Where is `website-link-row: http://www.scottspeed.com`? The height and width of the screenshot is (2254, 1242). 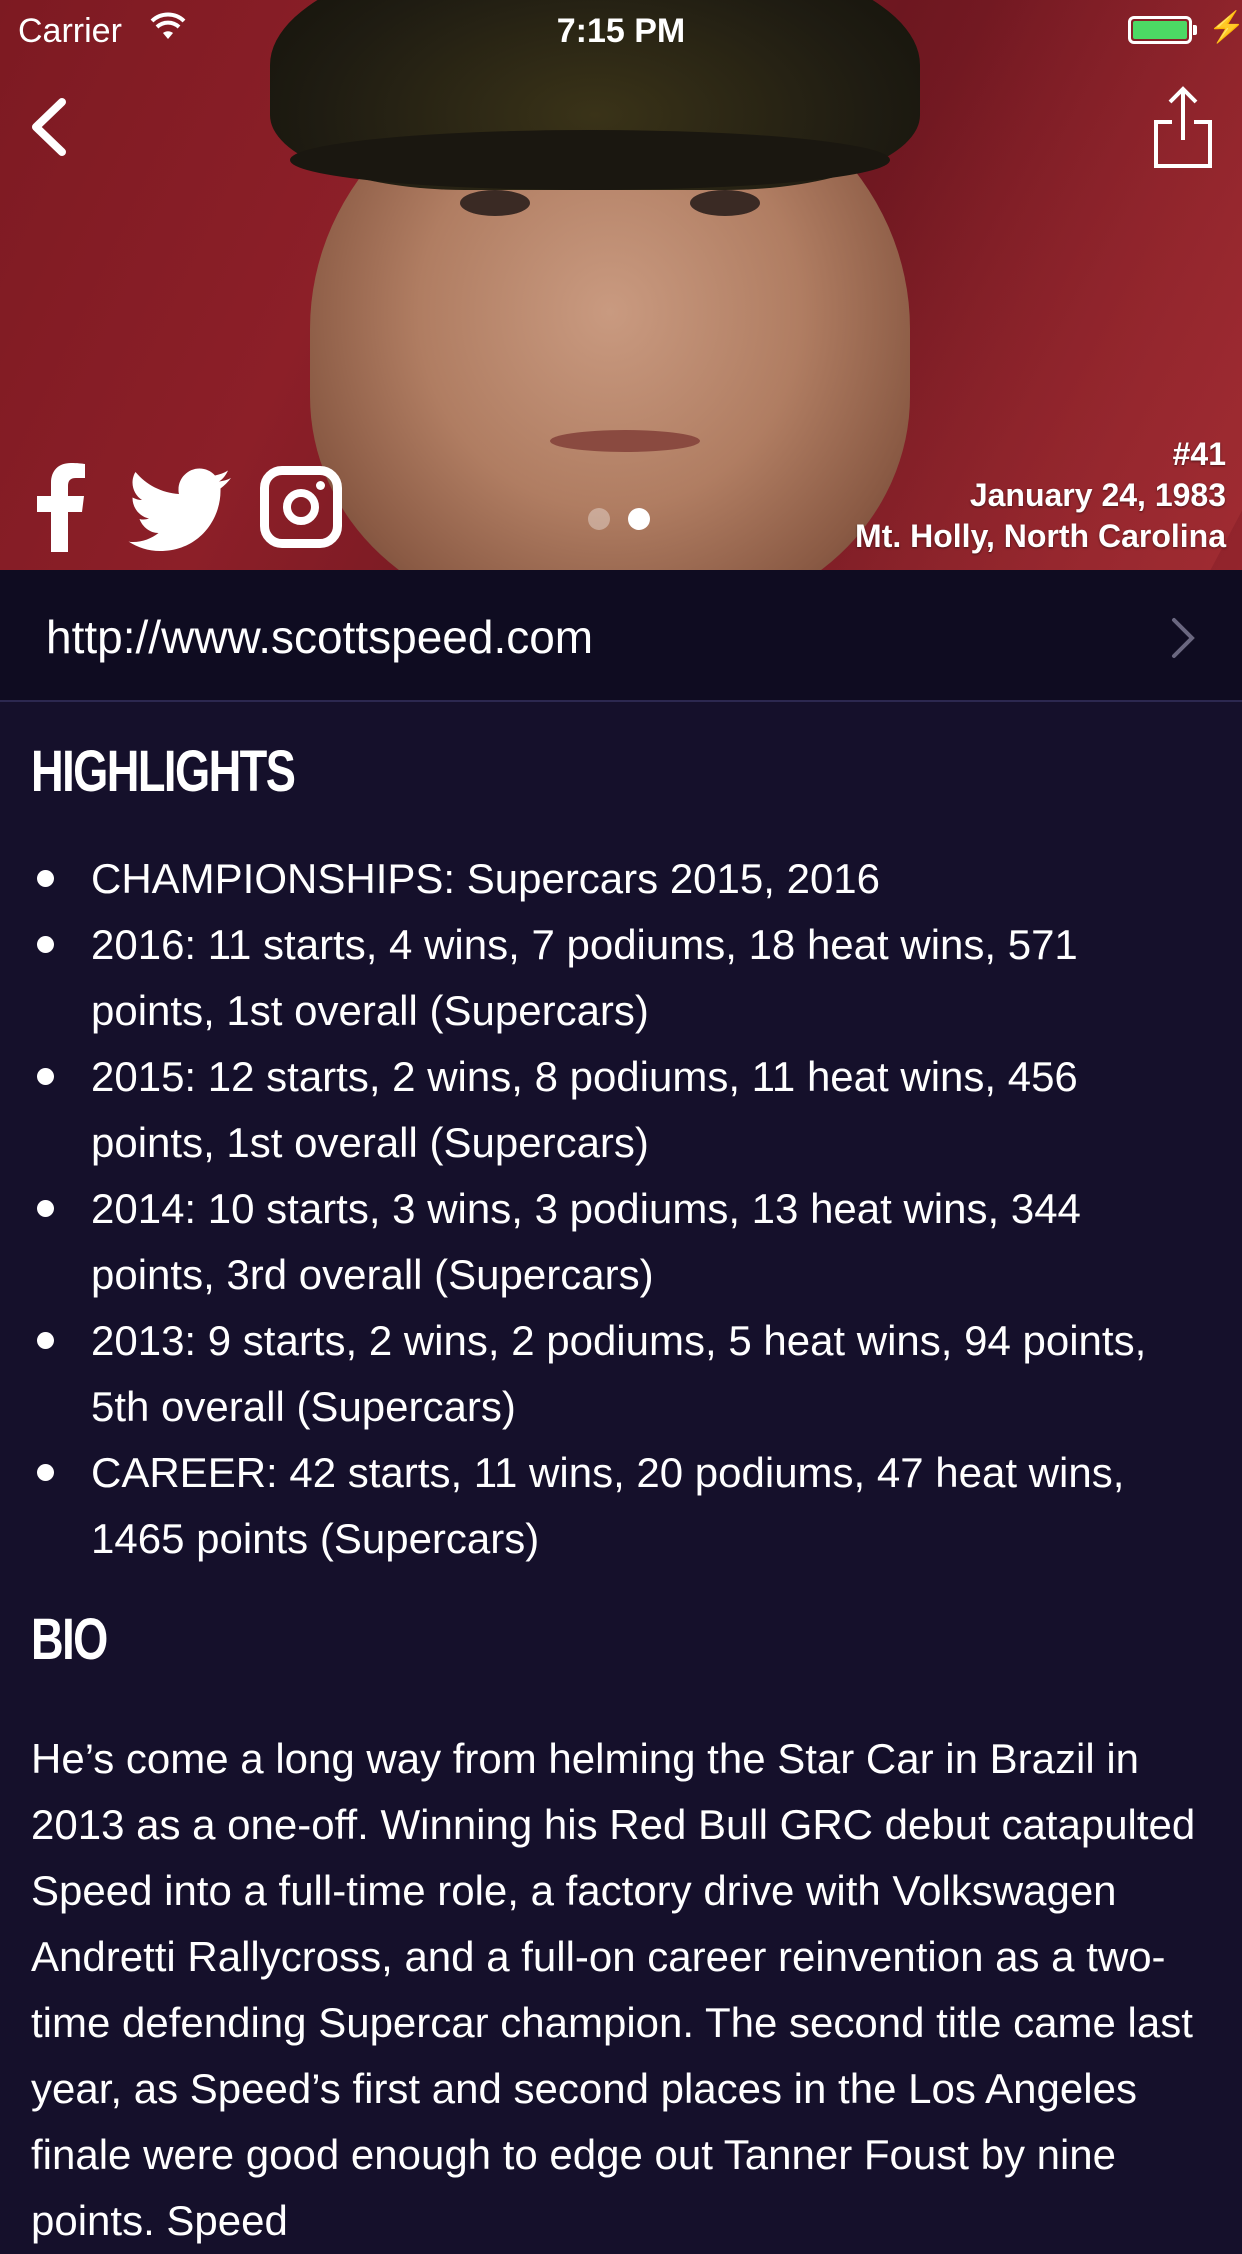
website-link-row: http://www.scottspeed.com is located at coordinates (621, 636).